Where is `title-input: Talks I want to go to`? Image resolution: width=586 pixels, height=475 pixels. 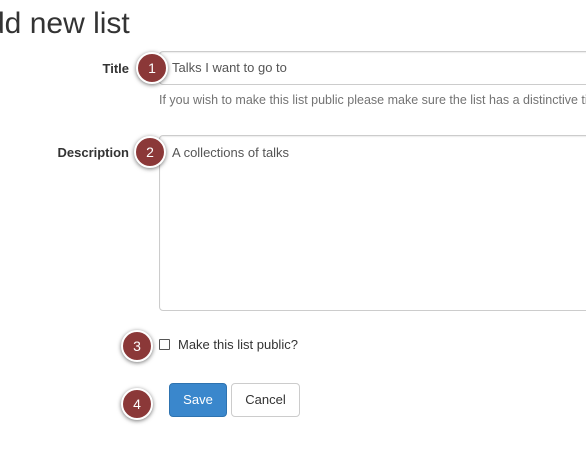 title-input: Talks I want to go to is located at coordinates (372, 68).